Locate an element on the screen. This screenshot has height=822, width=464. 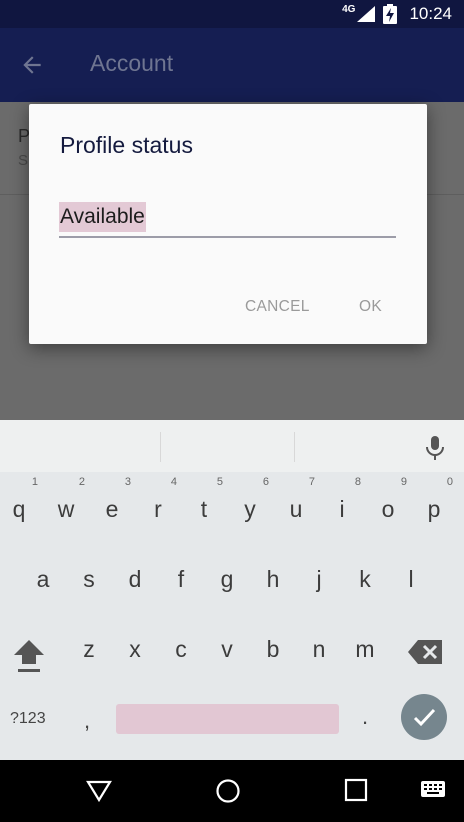
key-hint: 7 is located at coordinates (311, 482).